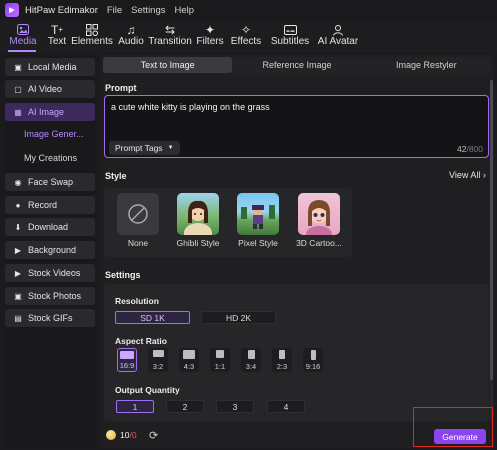 The image size is (497, 450). I want to click on menu-file: File, so click(114, 10).